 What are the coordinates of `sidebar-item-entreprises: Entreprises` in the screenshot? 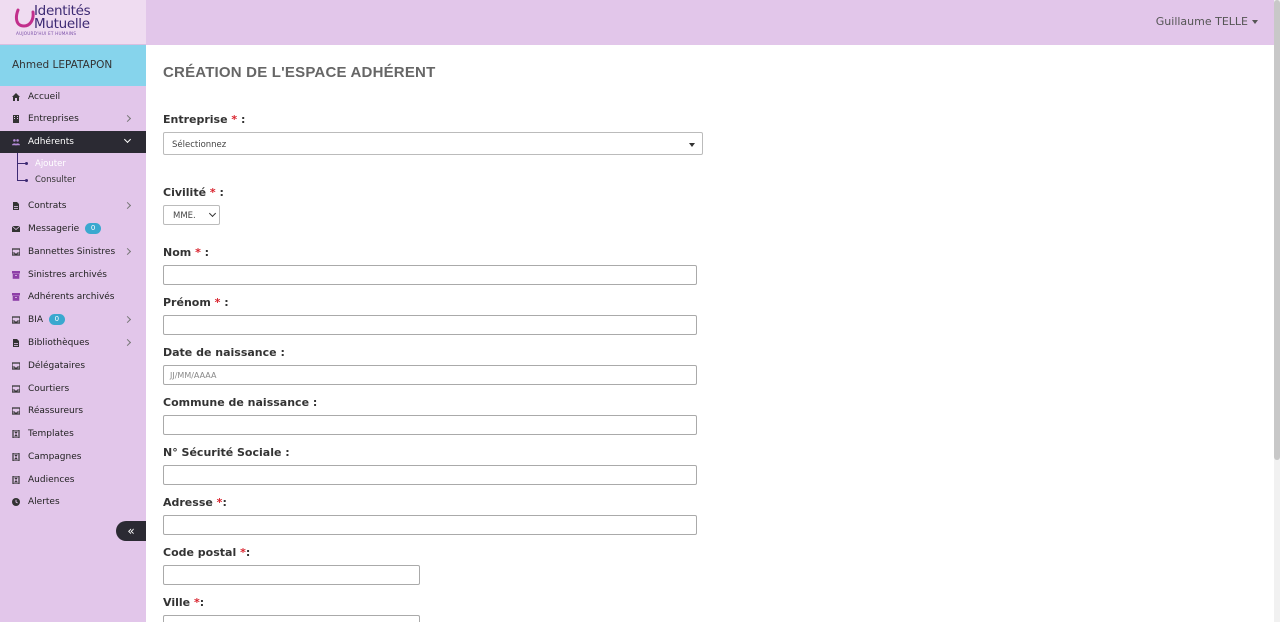 It's located at (73, 119).